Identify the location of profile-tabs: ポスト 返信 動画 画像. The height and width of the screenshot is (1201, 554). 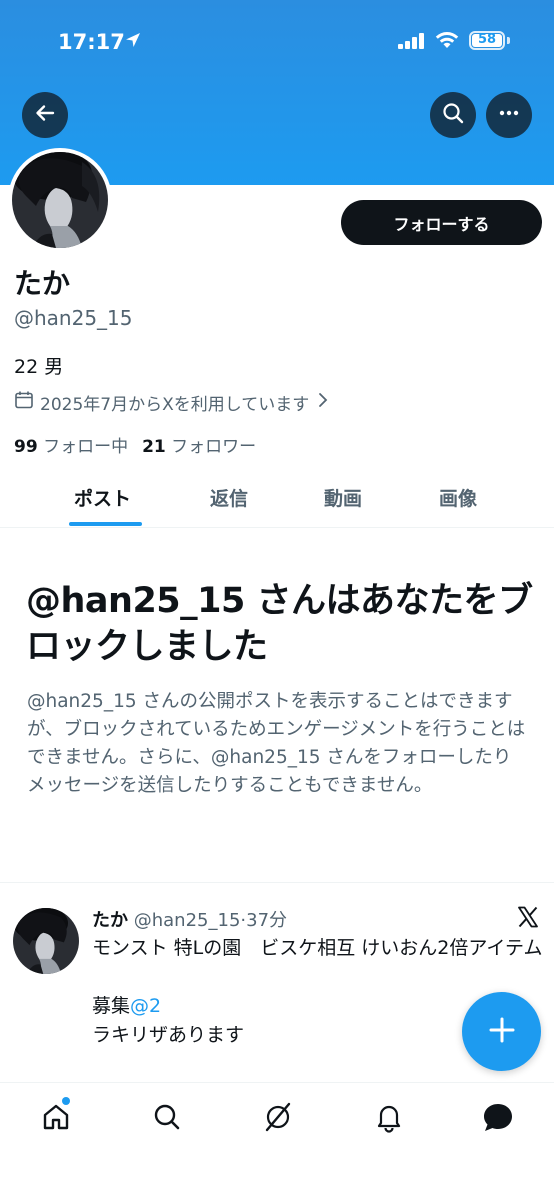
(277, 499).